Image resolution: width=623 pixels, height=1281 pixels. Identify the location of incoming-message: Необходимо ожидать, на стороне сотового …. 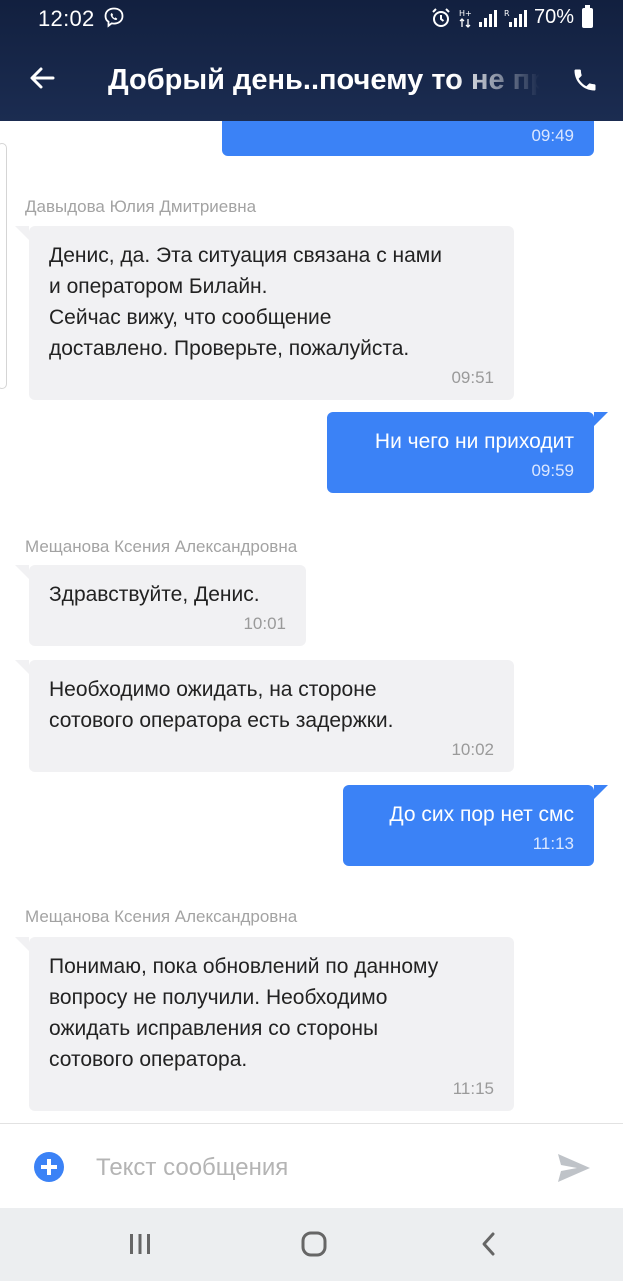
(264, 716).